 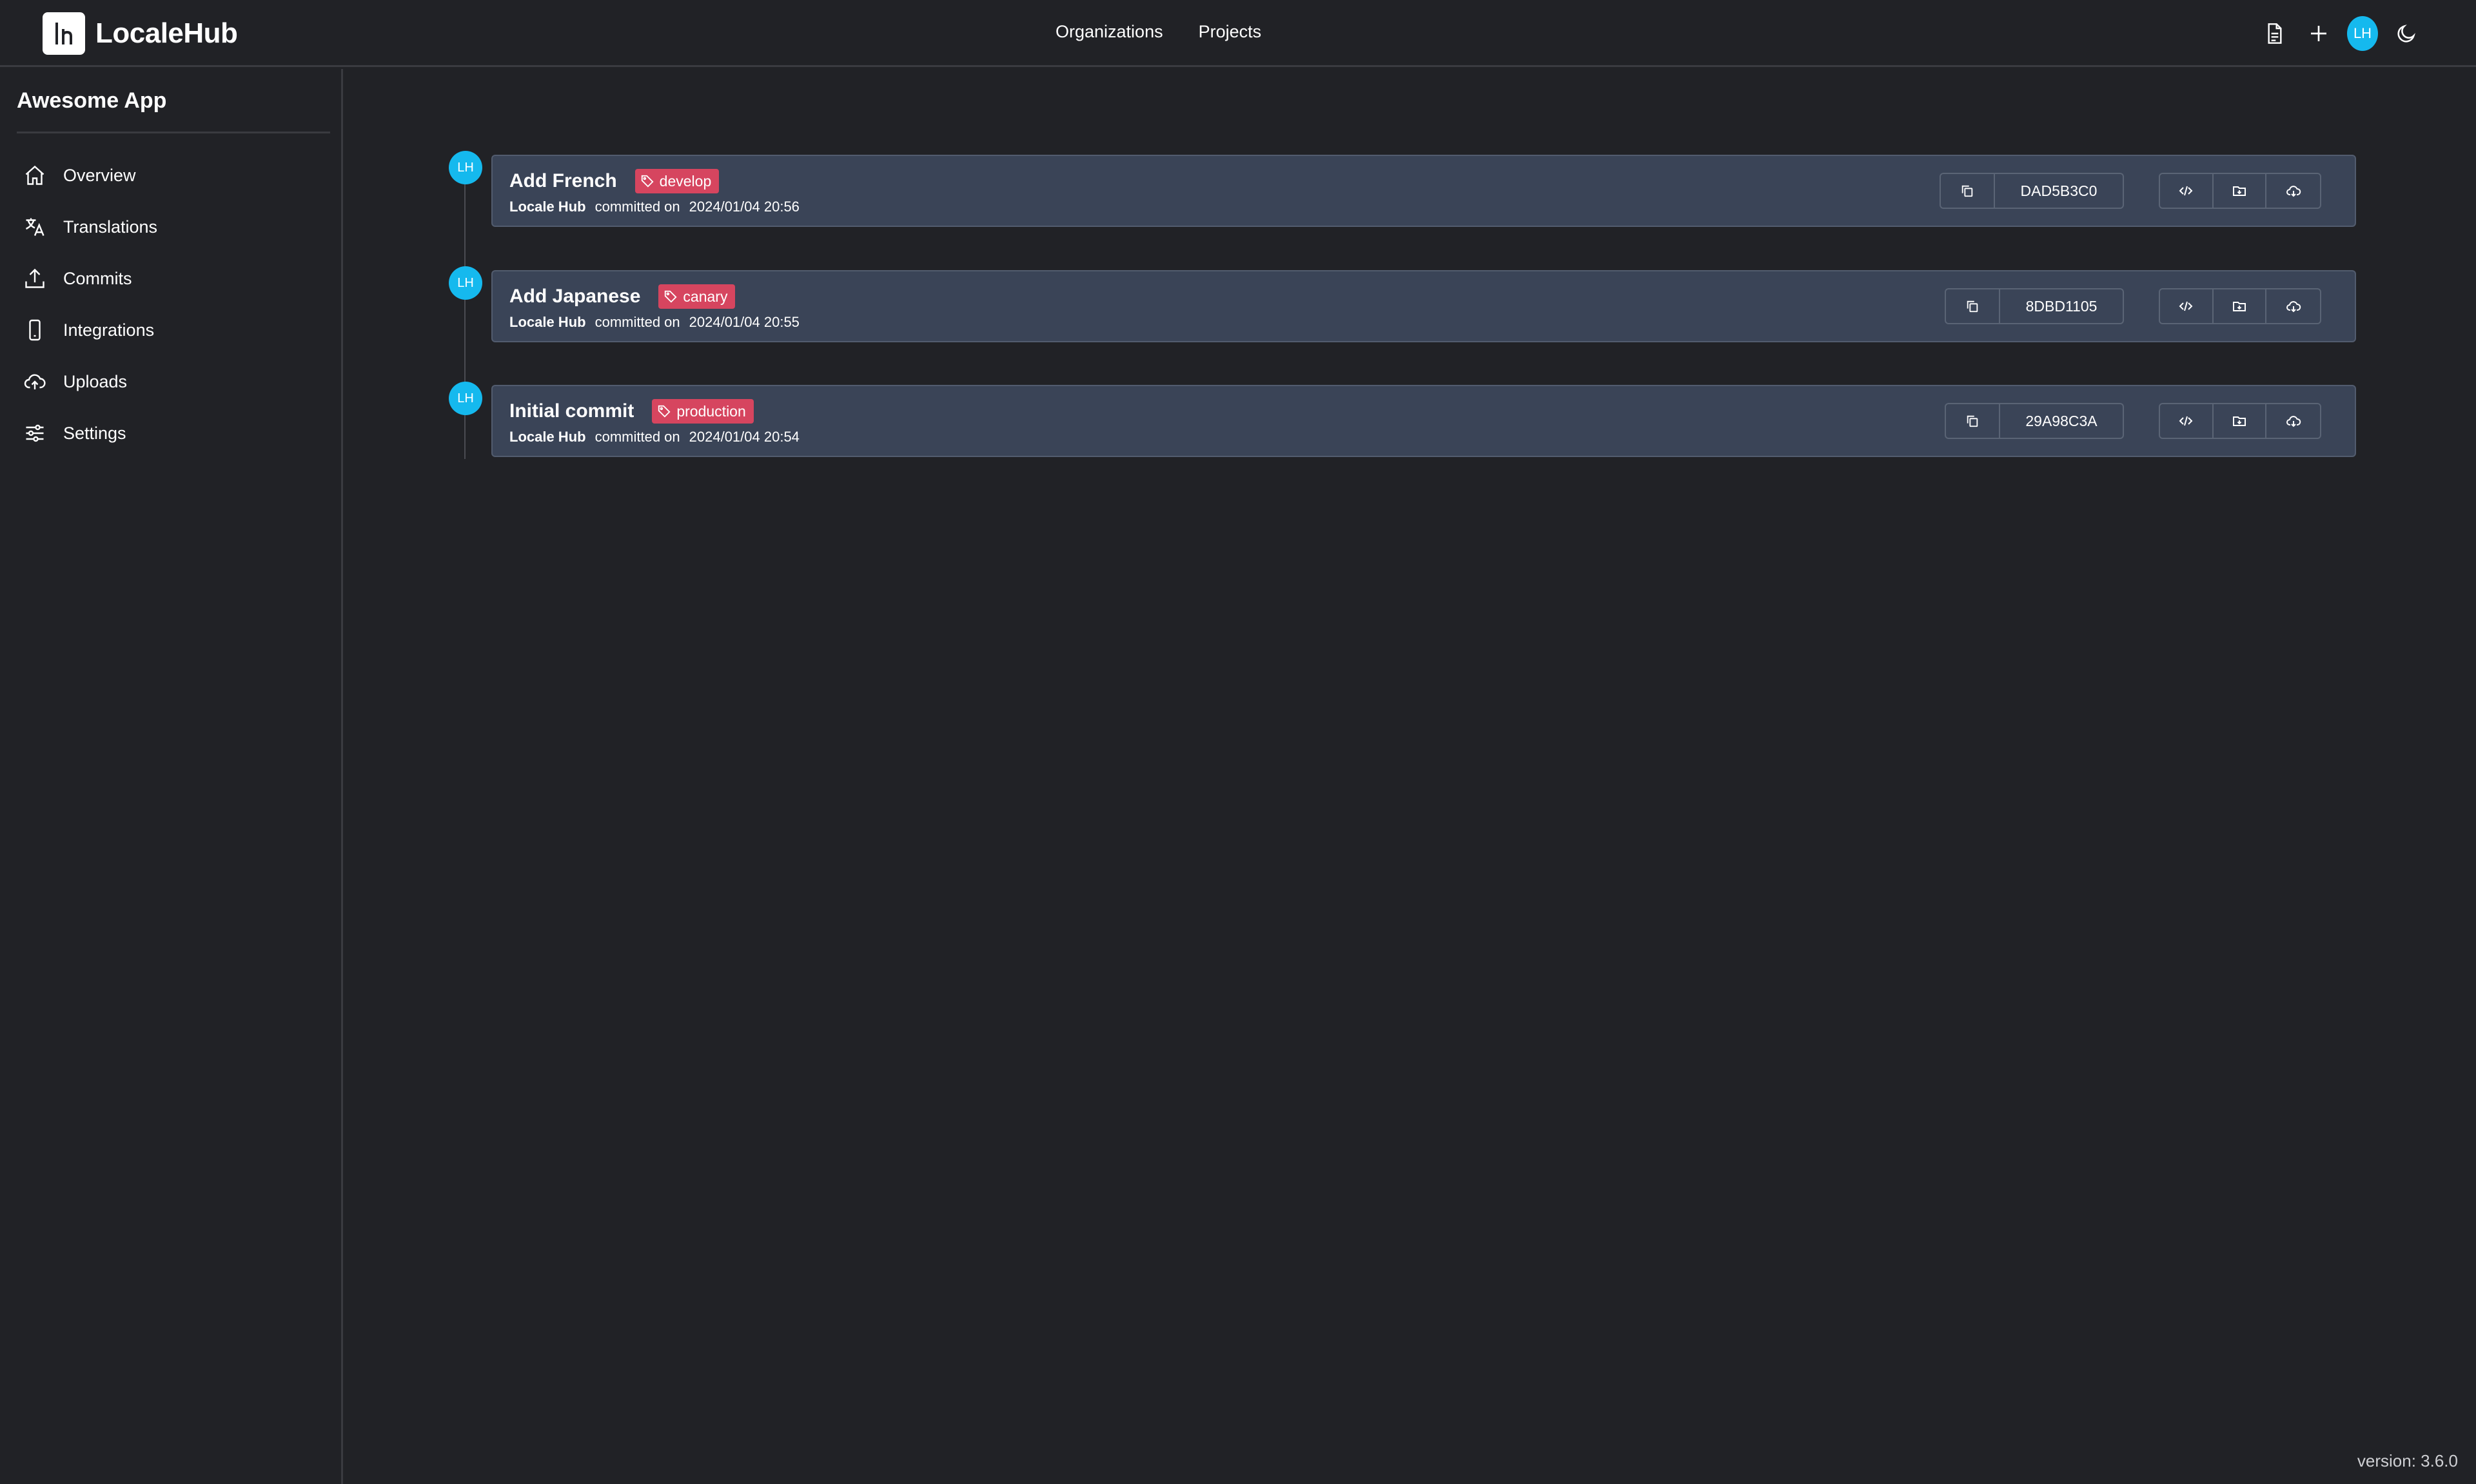 What do you see at coordinates (1109, 32) in the screenshot?
I see `nav-organizations: Organizations` at bounding box center [1109, 32].